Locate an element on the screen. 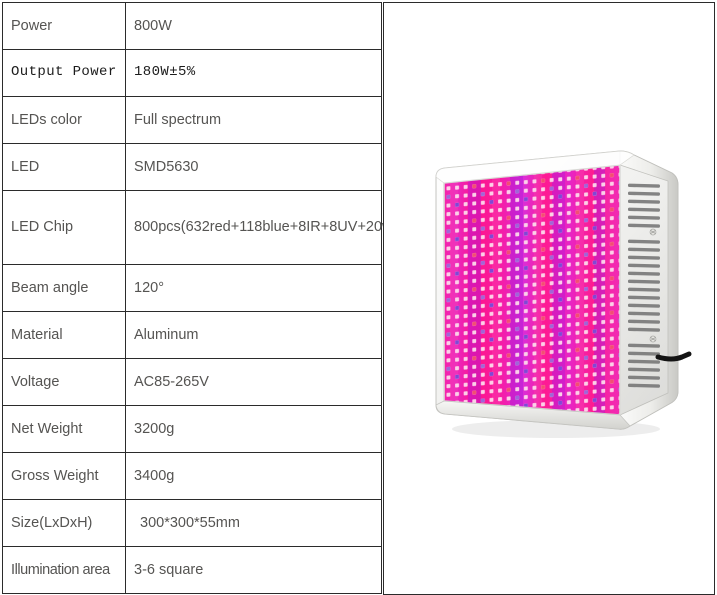  spec-label-net-weight: Net Weight is located at coordinates (64, 429).